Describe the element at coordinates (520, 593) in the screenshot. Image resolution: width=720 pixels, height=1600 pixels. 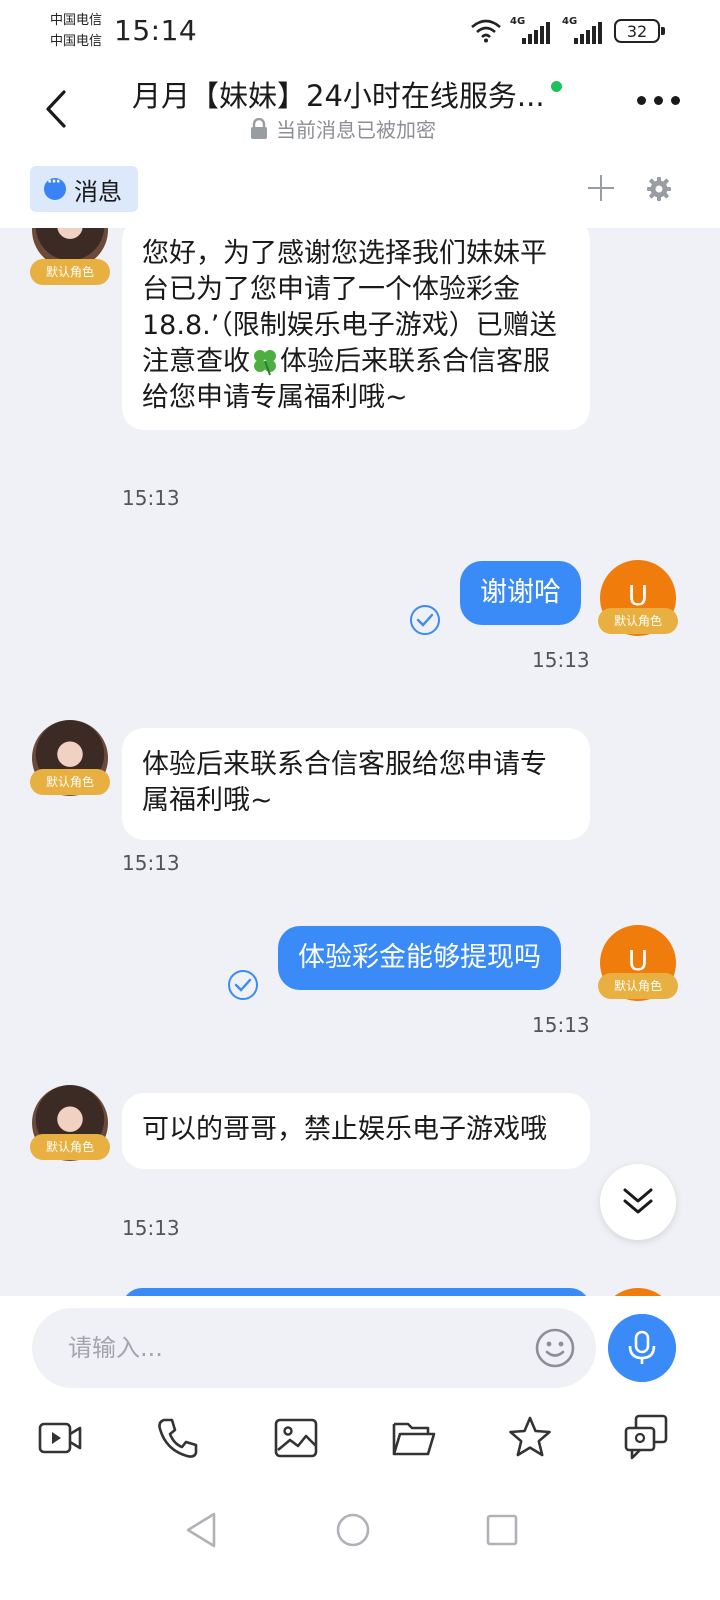
I see `outgoing-message-bubble: 谢谢哈` at that location.